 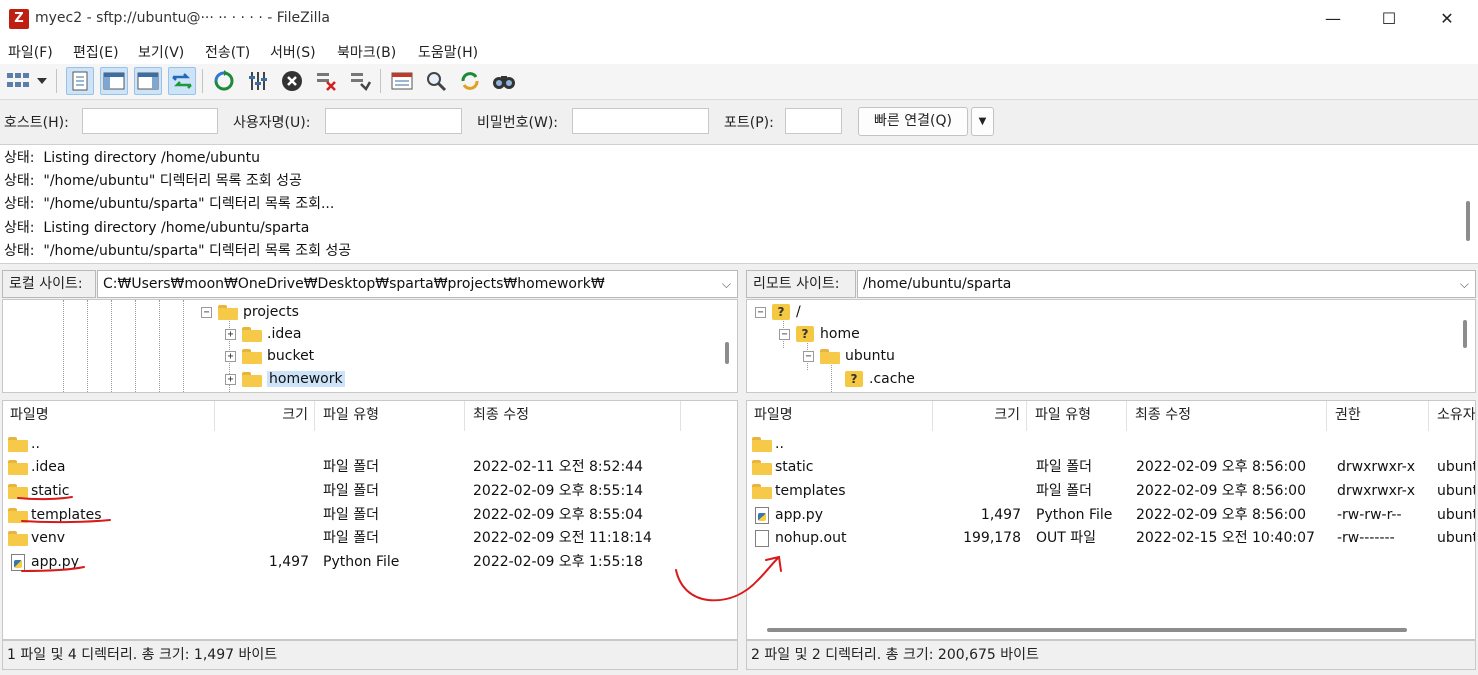 I want to click on password-input, so click(x=640, y=121).